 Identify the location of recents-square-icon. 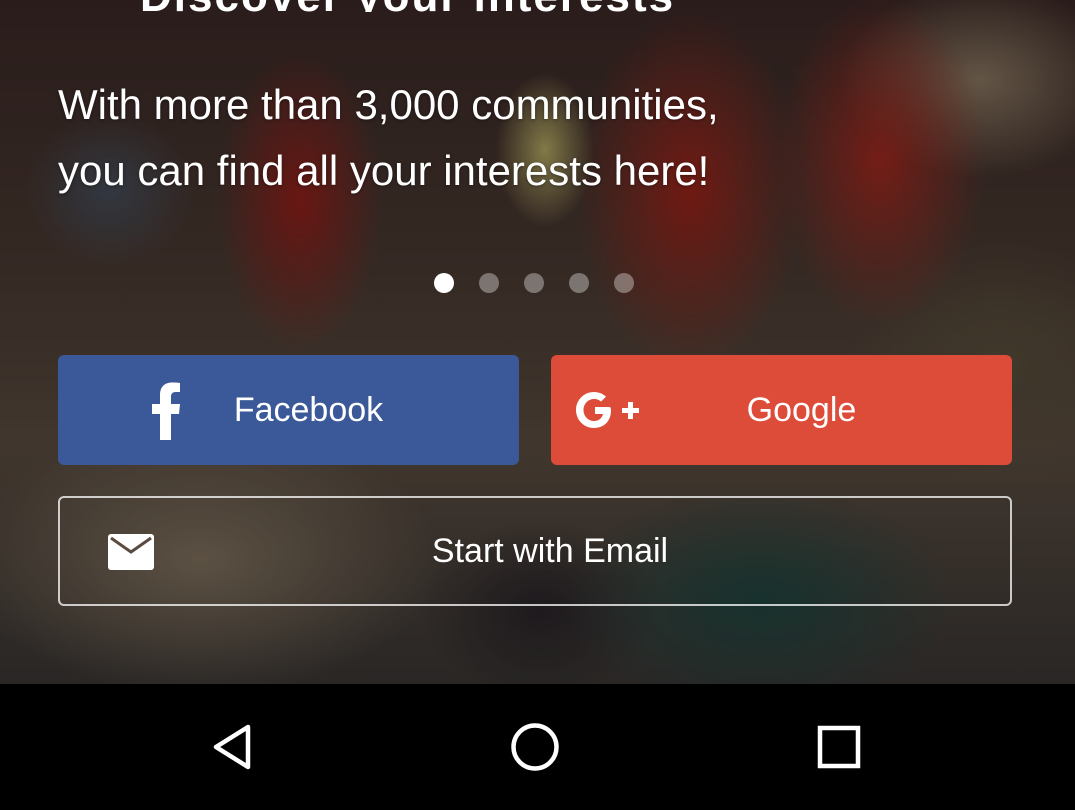
(839, 747).